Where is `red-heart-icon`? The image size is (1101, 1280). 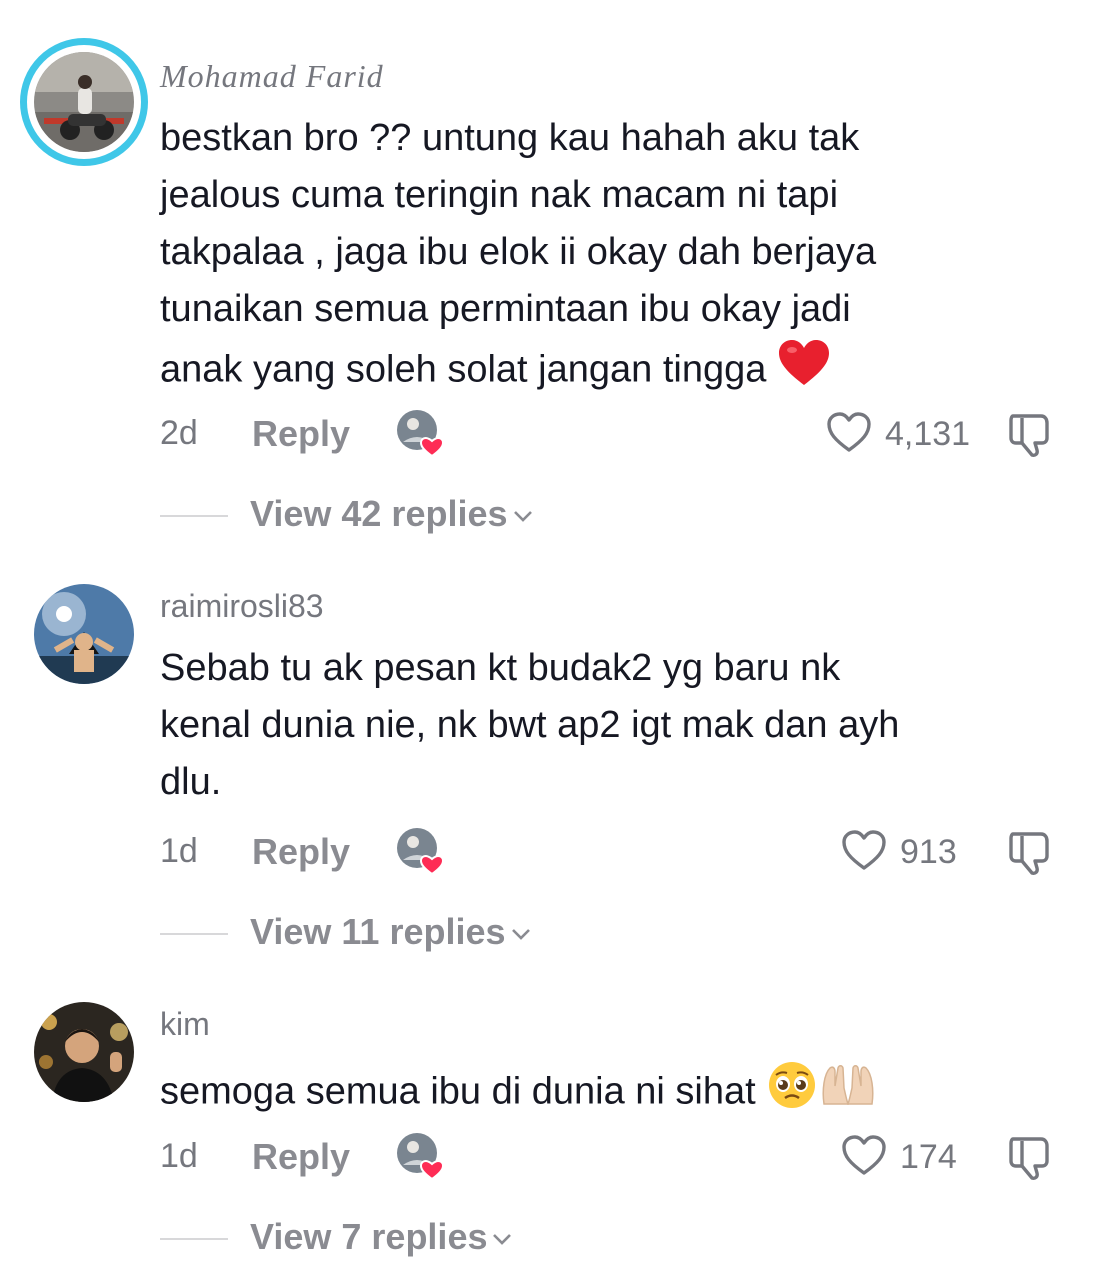
red-heart-icon is located at coordinates (804, 371).